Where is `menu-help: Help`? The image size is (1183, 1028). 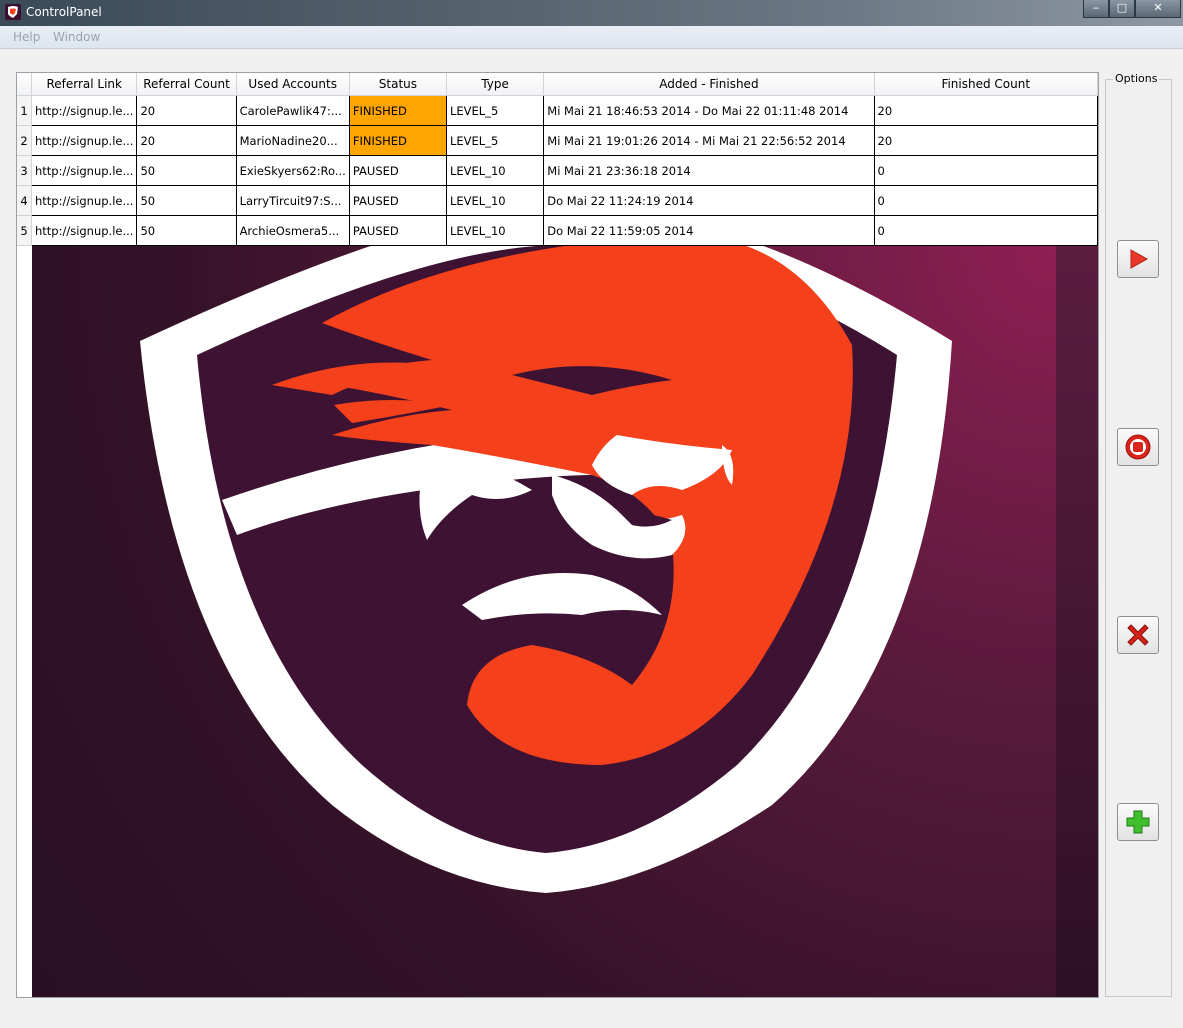 menu-help: Help is located at coordinates (26, 37).